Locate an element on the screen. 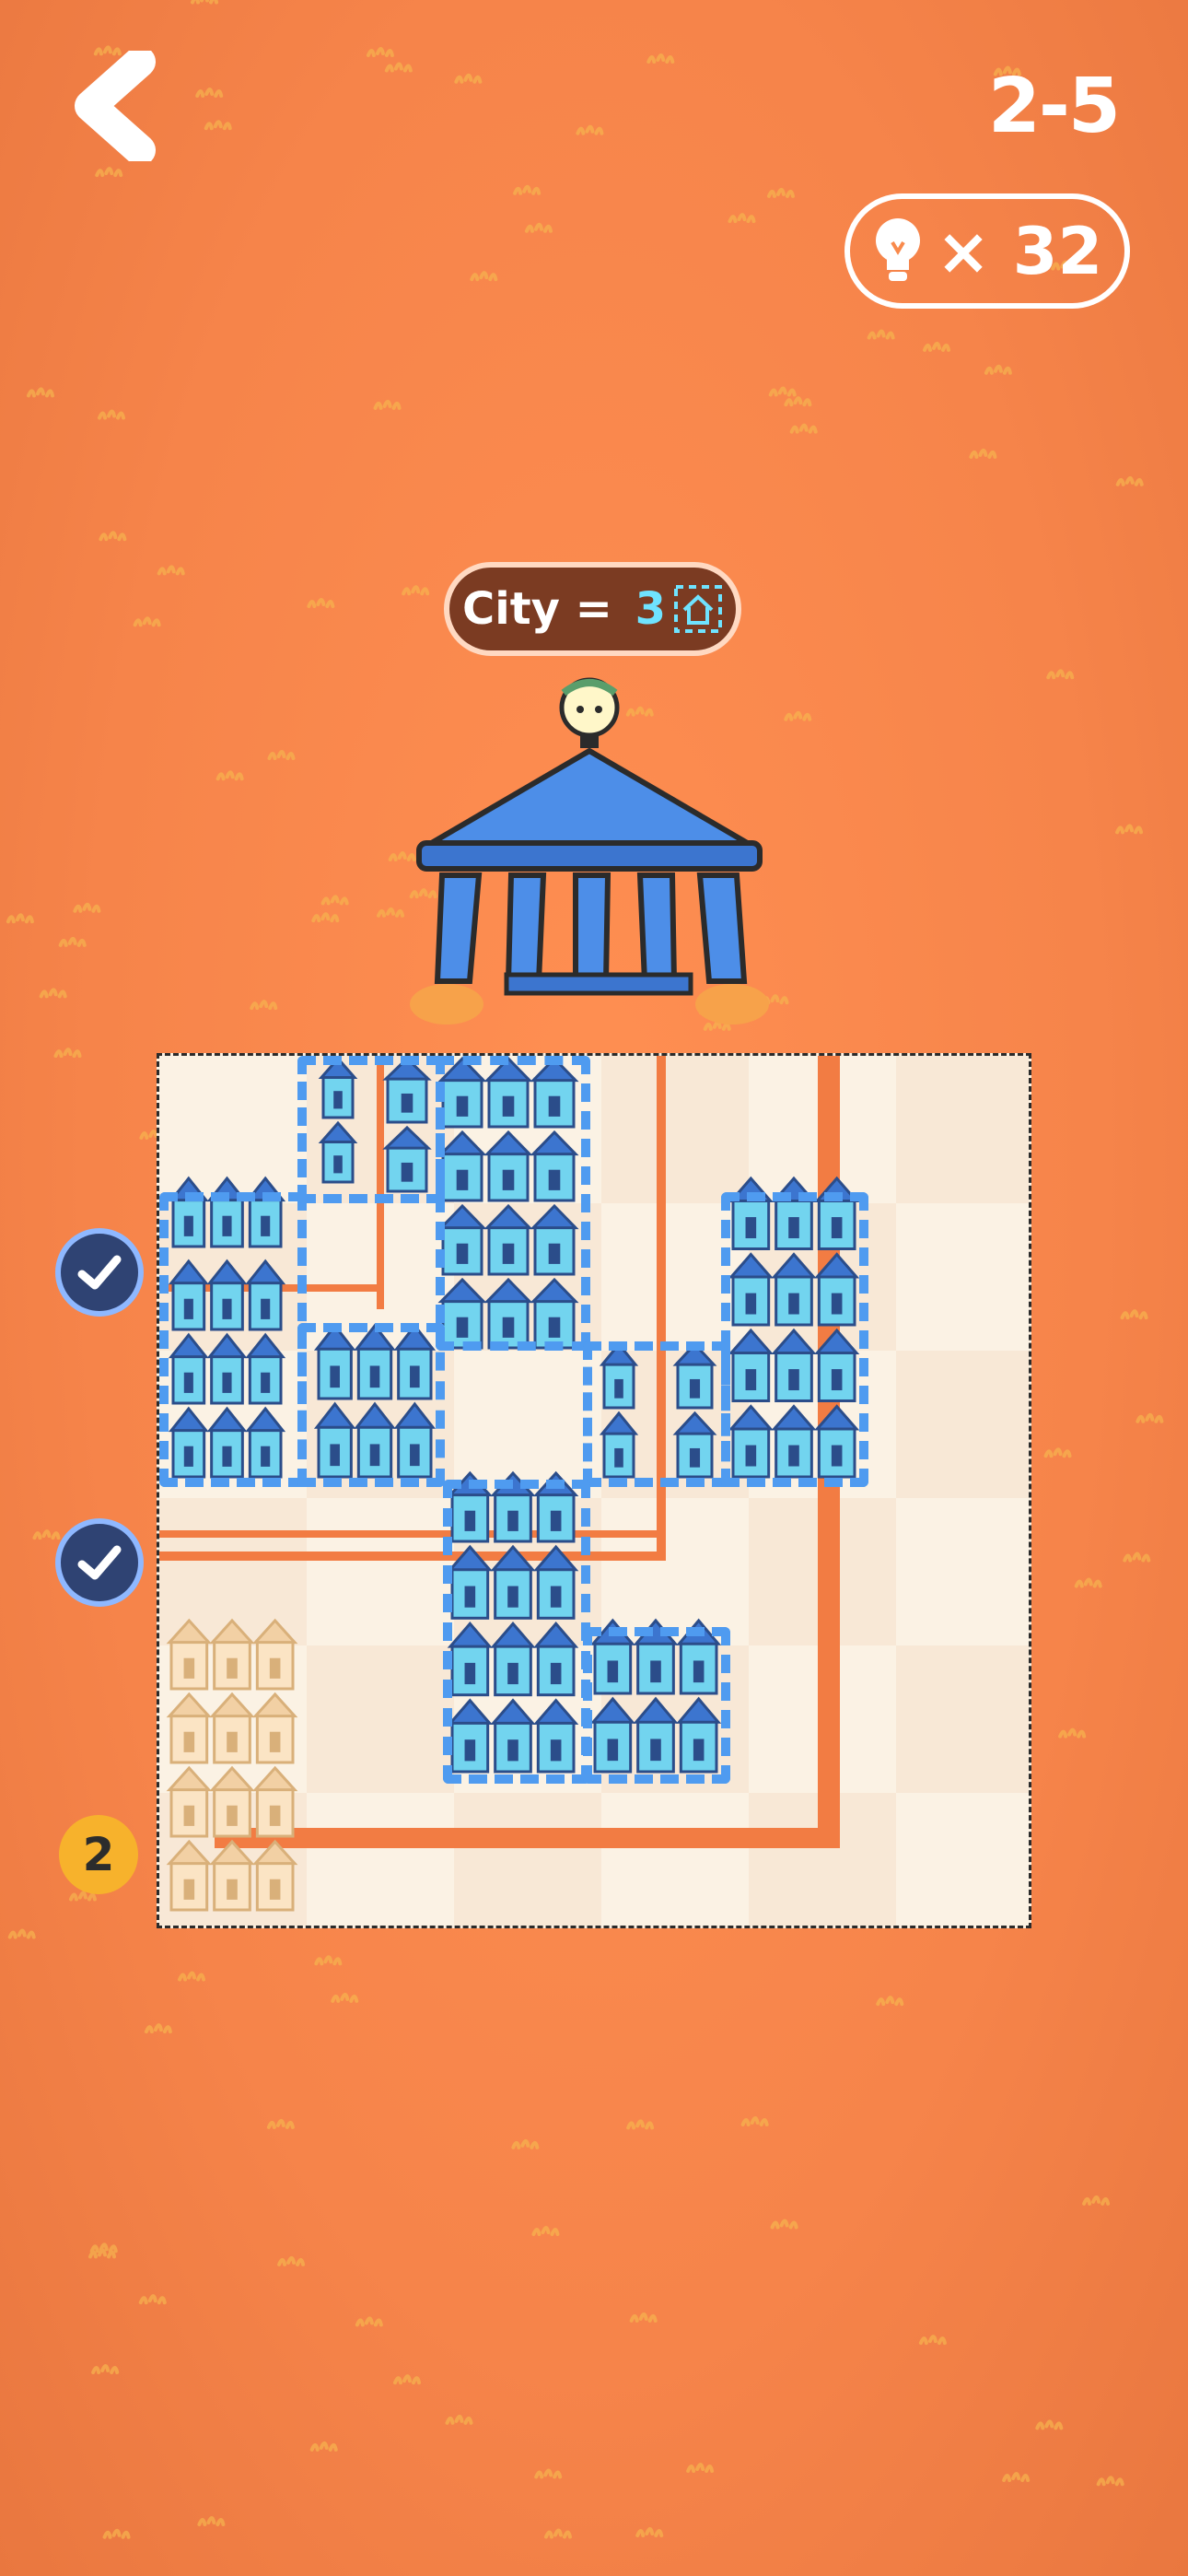  lightbulb-icon is located at coordinates (897, 249).